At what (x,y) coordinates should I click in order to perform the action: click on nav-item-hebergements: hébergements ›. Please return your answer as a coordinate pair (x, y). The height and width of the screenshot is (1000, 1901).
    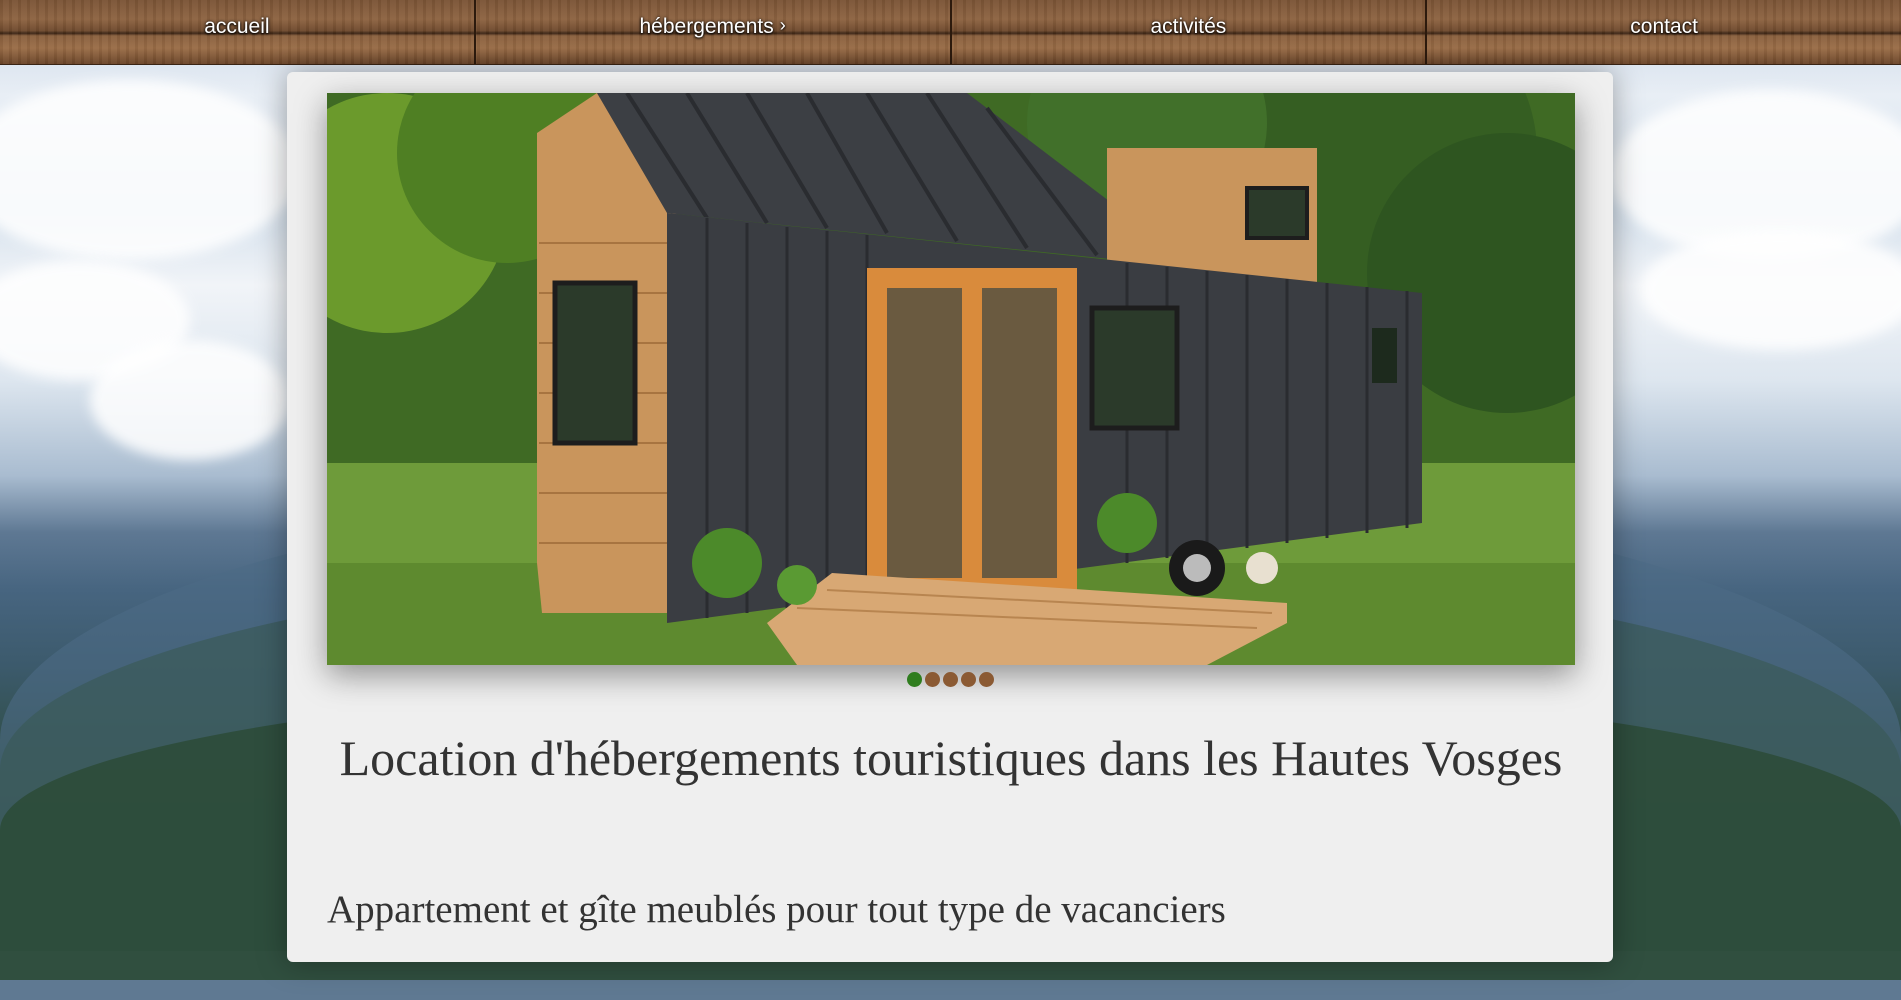
    Looking at the image, I should click on (714, 32).